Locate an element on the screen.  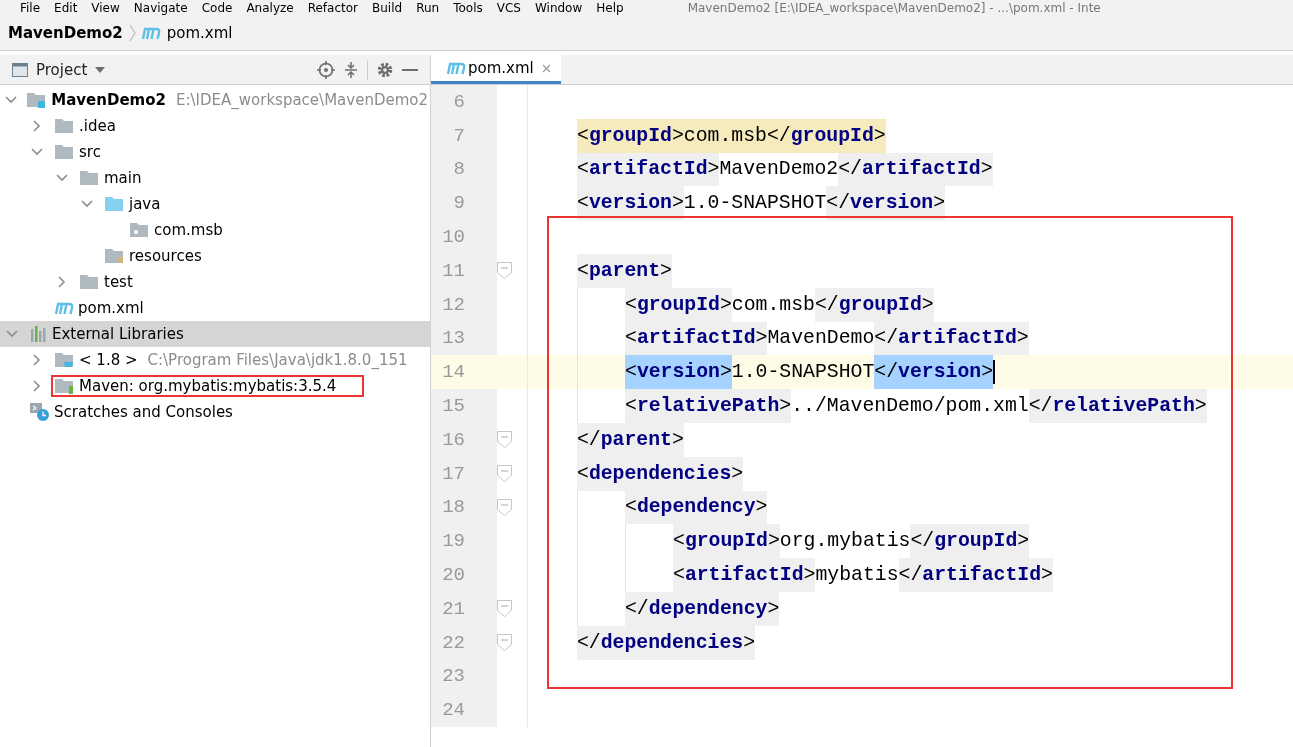
line-number: 18 is located at coordinates (453, 507).